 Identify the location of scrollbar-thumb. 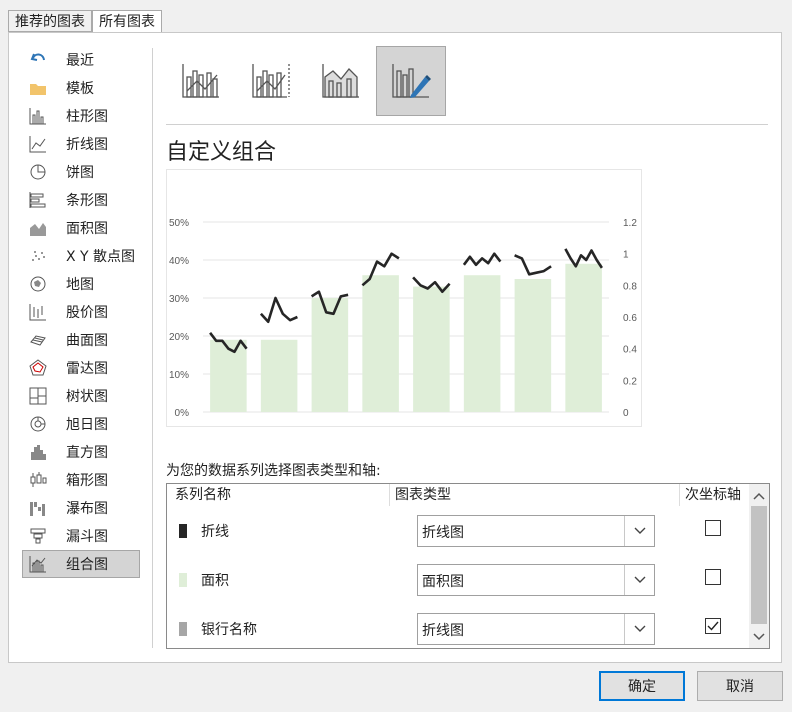
(759, 565).